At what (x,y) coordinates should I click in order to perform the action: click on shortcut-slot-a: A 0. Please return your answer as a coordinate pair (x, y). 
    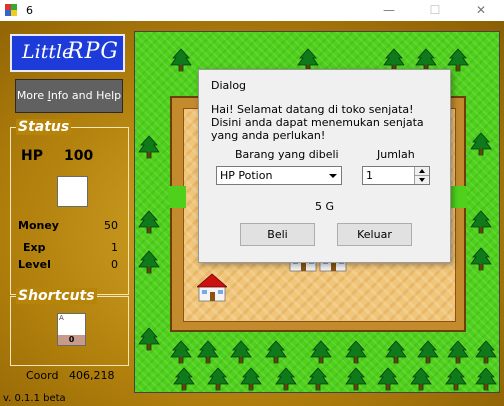
    Looking at the image, I should click on (71, 329).